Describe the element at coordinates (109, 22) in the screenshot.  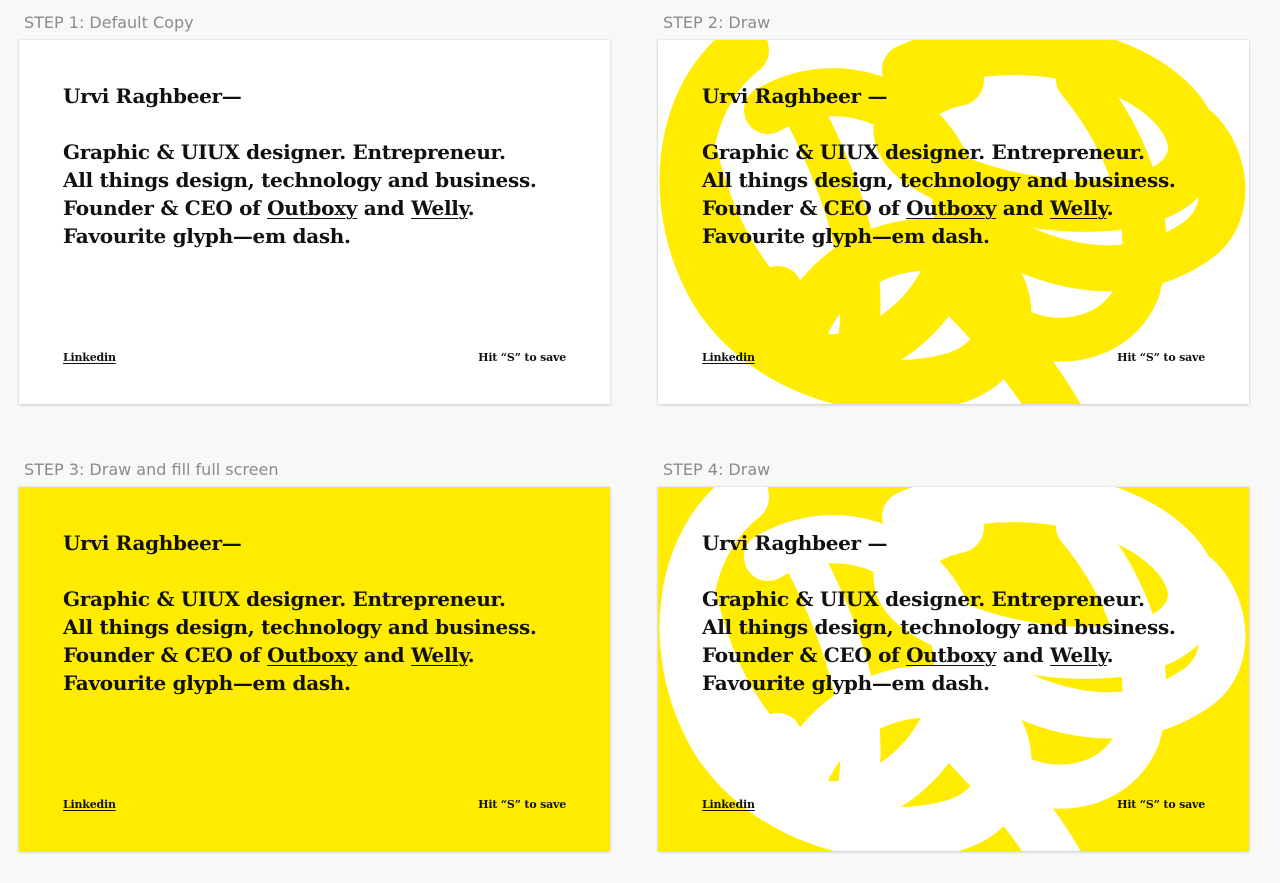
I see `step-1-label: STEP 1: Default Copy` at that location.